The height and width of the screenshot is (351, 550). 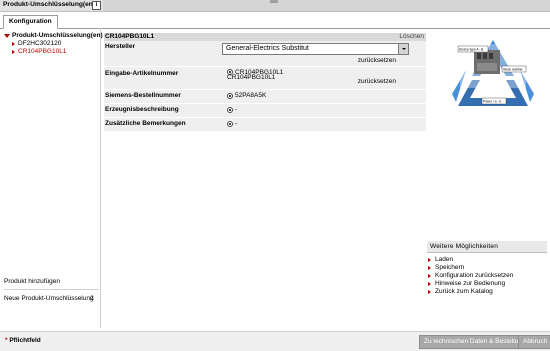 I want to click on link-zurueck-katalog: Zurück zum Katalog, so click(x=487, y=292).